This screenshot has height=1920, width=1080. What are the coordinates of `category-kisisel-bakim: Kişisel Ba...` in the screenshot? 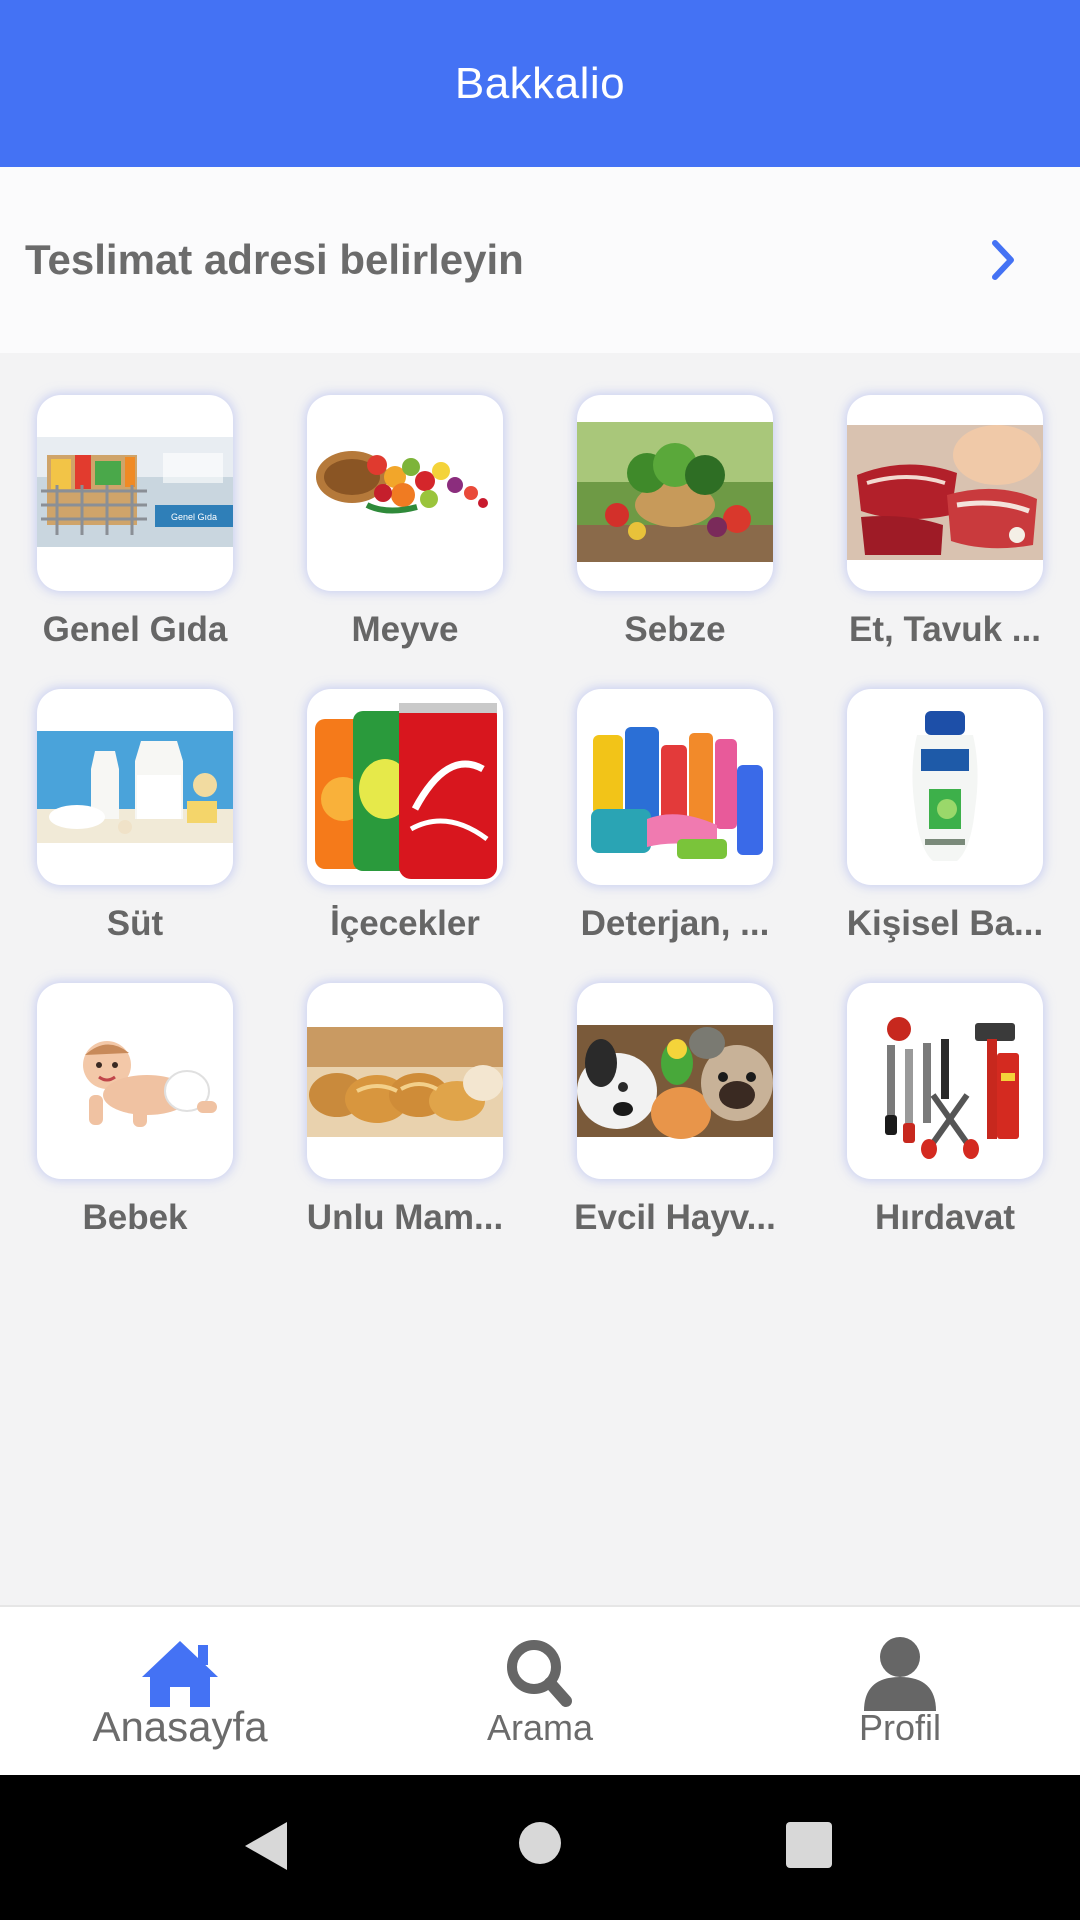 It's located at (945, 795).